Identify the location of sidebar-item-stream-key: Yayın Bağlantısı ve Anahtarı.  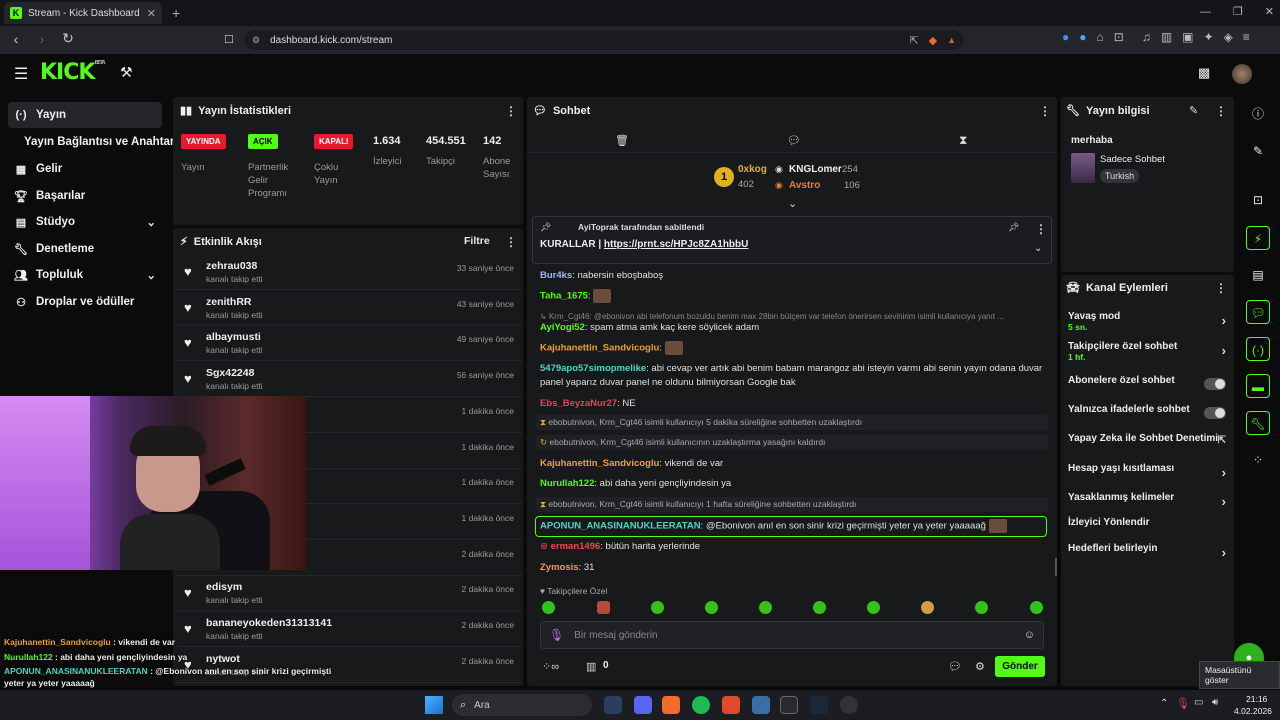
(93, 142).